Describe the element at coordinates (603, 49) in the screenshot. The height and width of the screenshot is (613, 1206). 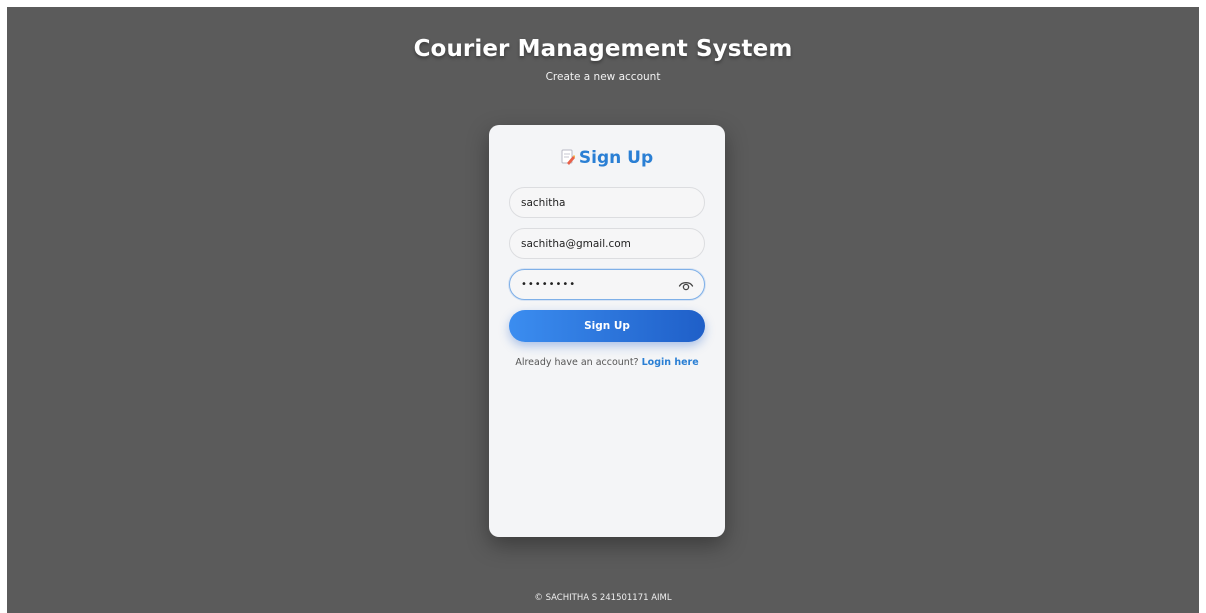
I see `app-title: Courier Management System` at that location.